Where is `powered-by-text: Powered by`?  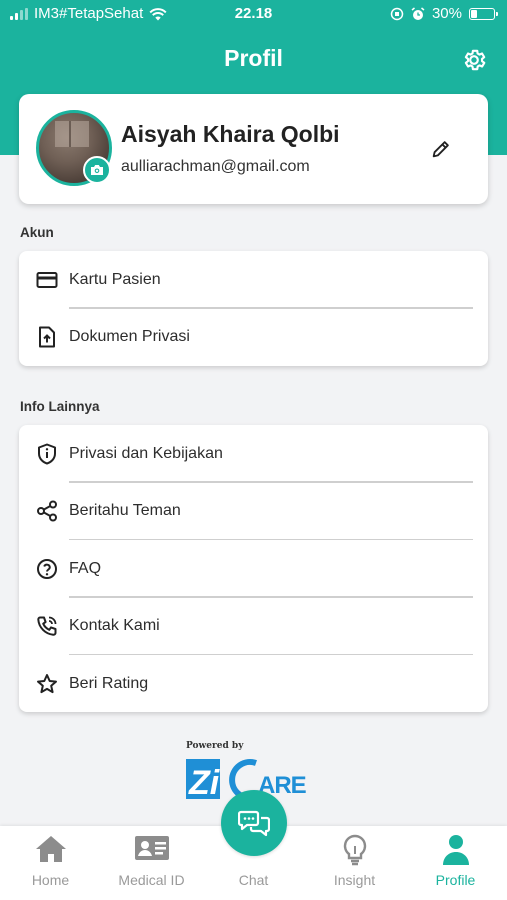 powered-by-text: Powered by is located at coordinates (215, 746).